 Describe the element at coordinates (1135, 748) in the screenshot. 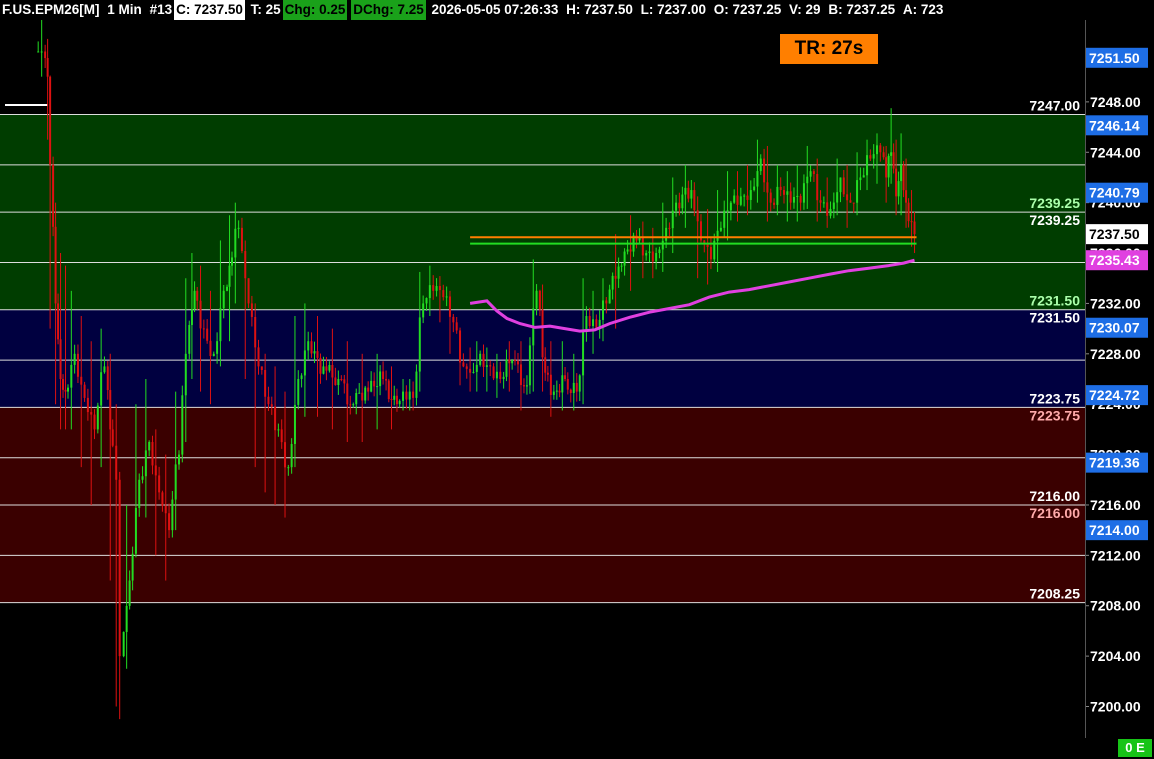

I see `order-count-badge: 0 E` at that location.